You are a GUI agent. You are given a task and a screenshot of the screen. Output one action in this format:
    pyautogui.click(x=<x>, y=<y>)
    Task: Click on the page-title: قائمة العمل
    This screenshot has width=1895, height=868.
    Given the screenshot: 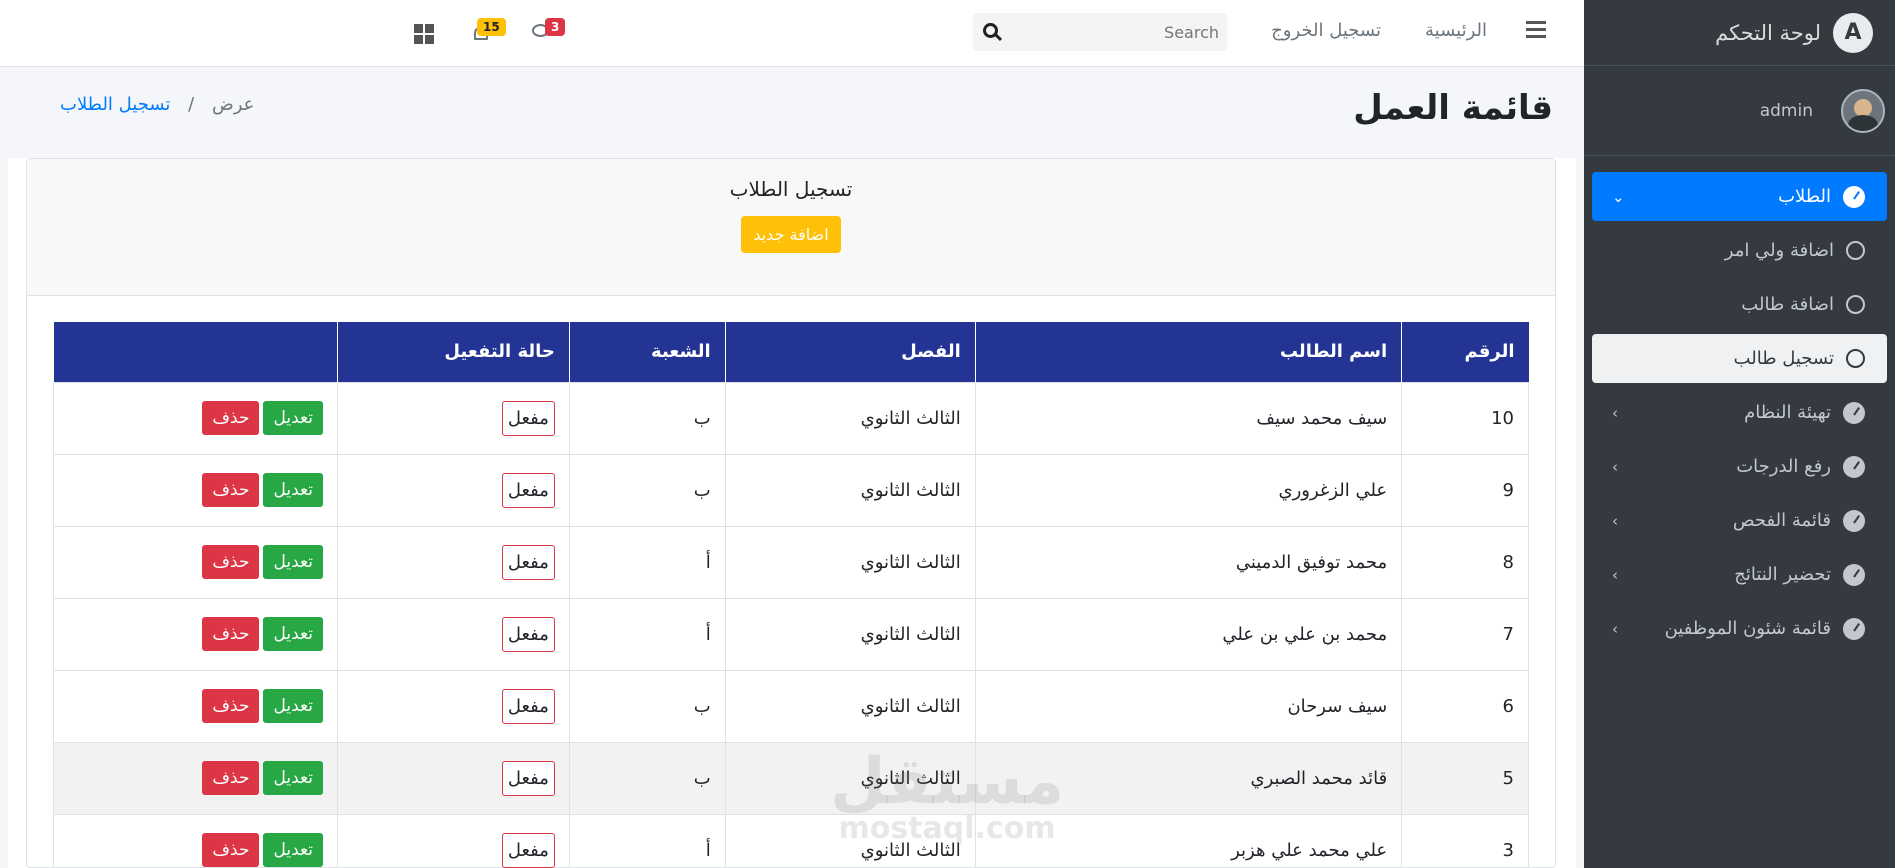 What is the action you would take?
    pyautogui.click(x=1453, y=108)
    